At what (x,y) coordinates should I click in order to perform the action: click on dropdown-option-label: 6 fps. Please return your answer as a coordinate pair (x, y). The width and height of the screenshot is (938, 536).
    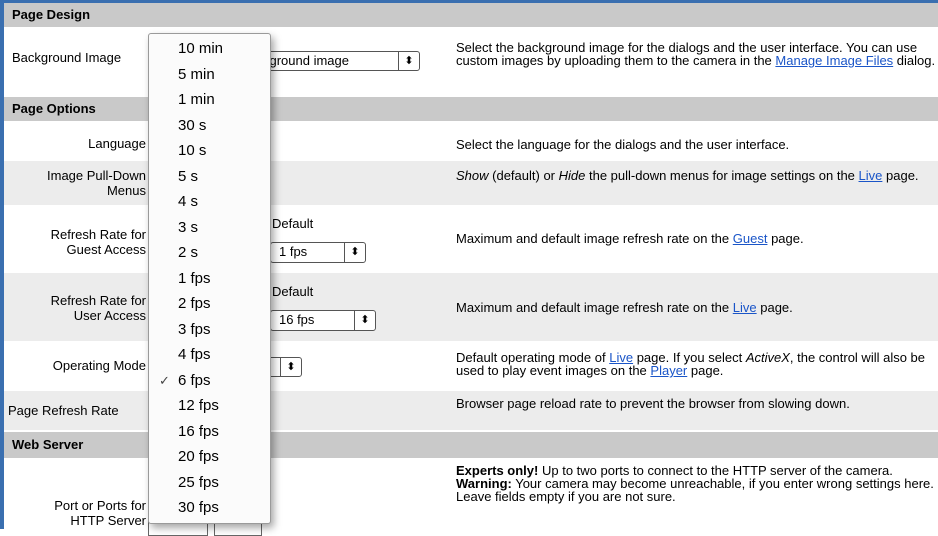
    Looking at the image, I should click on (194, 380).